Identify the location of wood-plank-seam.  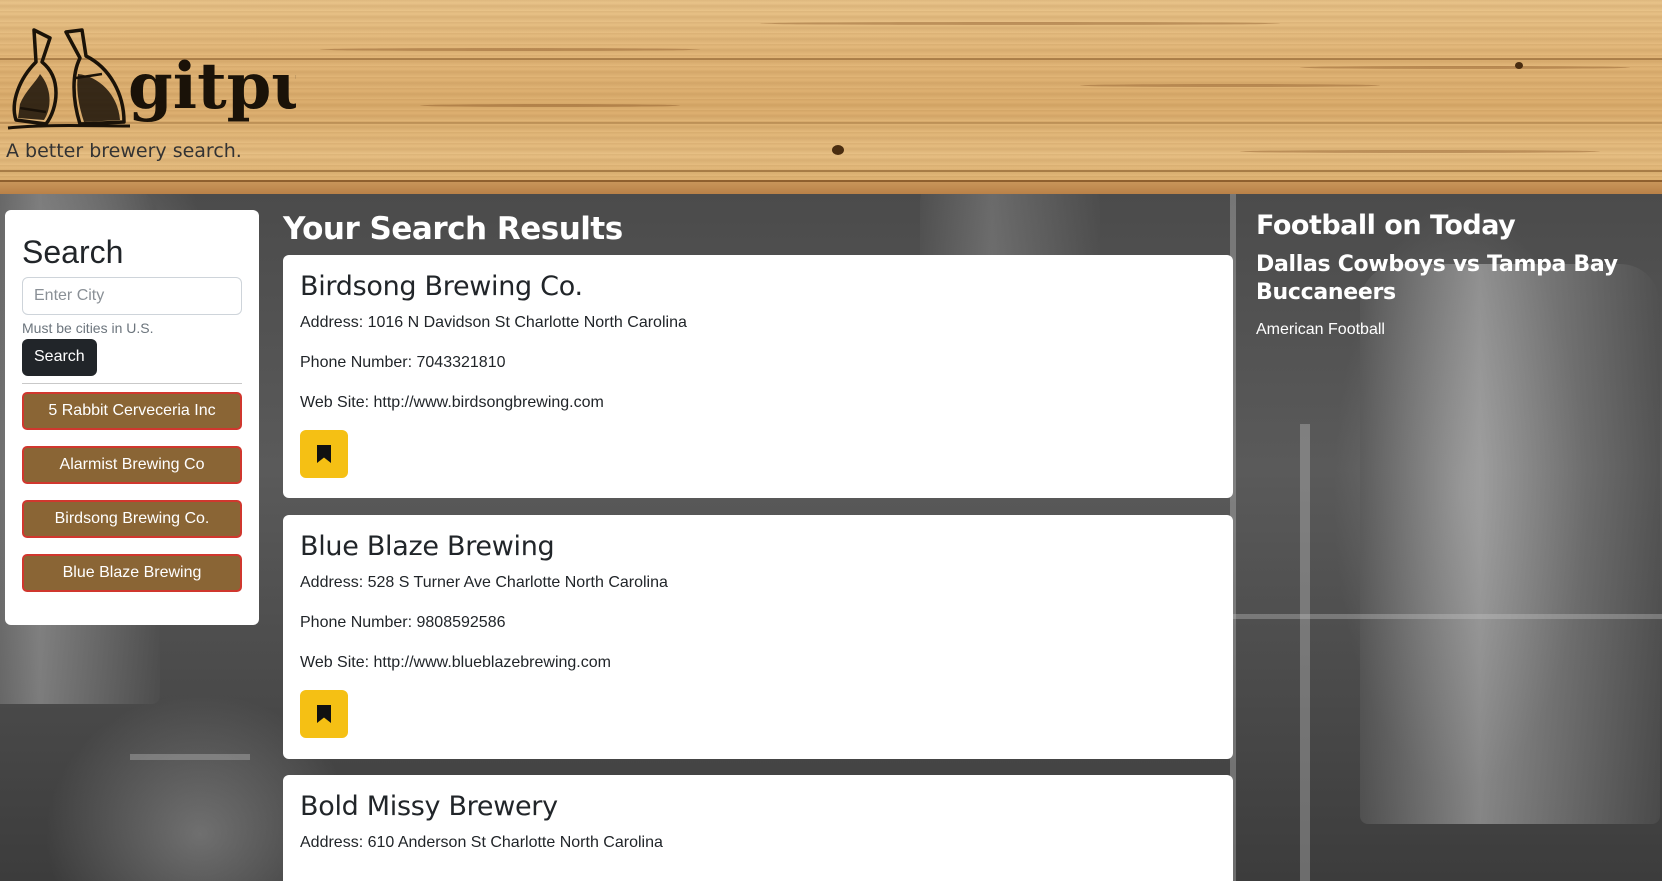
(831, 171).